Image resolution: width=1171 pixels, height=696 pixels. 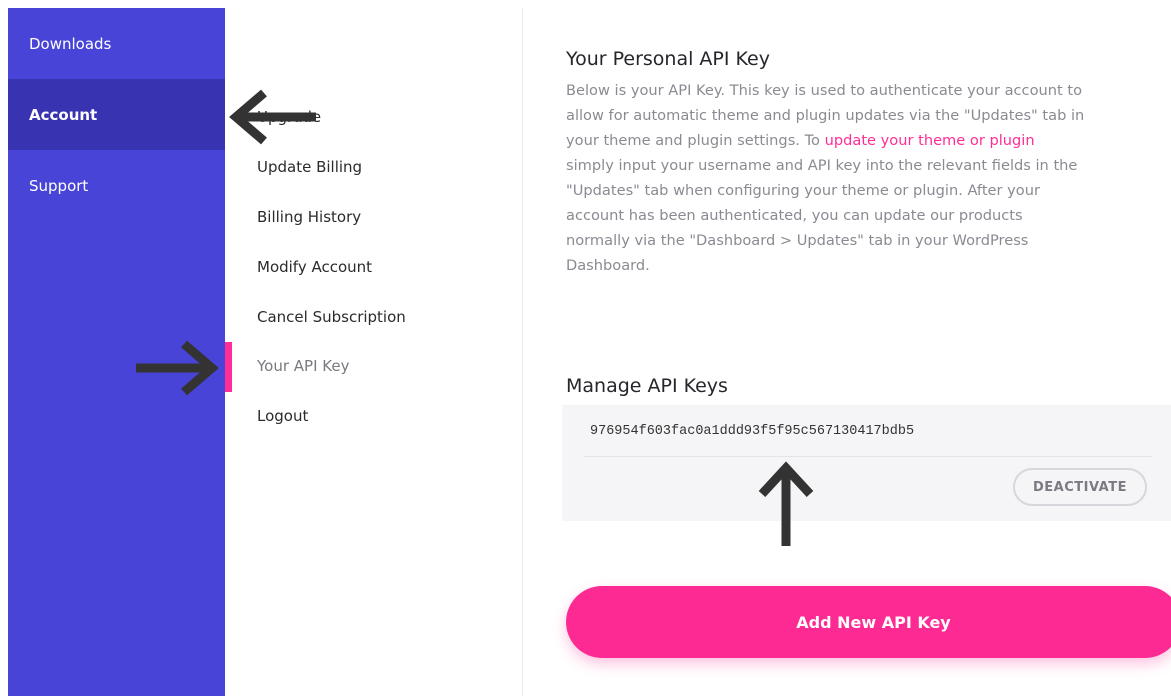 What do you see at coordinates (647, 386) in the screenshot?
I see `manage-keys-title: Manage API Keys` at bounding box center [647, 386].